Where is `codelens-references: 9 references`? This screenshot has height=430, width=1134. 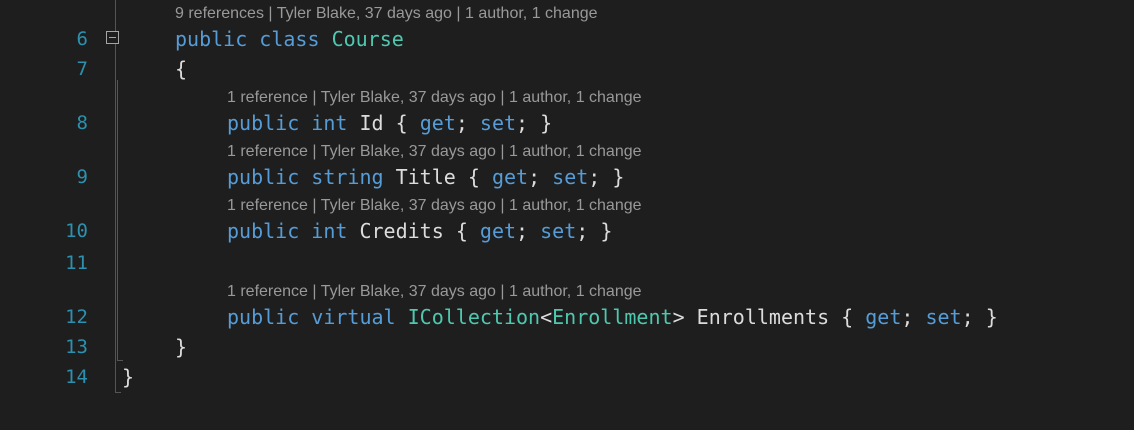 codelens-references: 9 references is located at coordinates (219, 13).